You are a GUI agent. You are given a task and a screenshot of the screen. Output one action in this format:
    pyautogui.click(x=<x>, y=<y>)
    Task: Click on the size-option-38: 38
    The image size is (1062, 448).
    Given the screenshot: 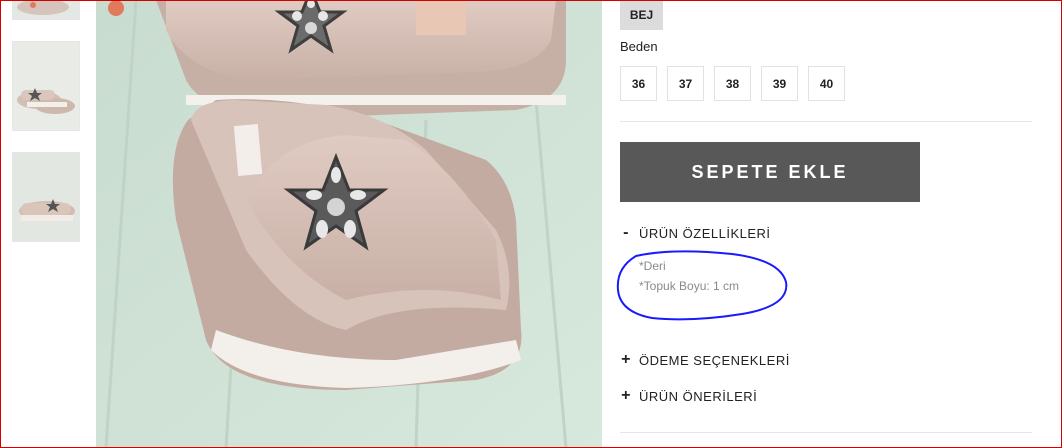 What is the action you would take?
    pyautogui.click(x=732, y=83)
    